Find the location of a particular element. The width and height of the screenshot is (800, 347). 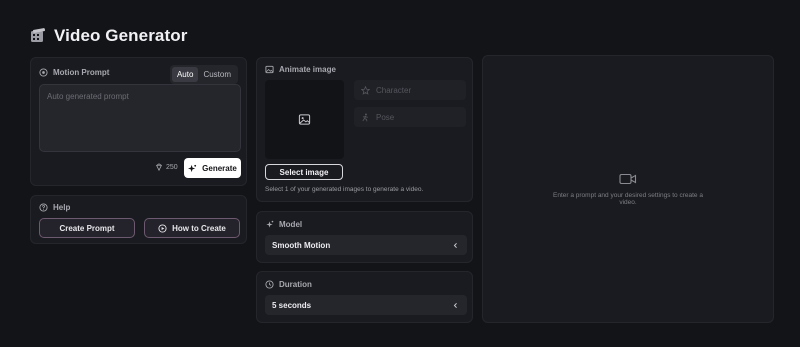

help-label: Help is located at coordinates (62, 207).